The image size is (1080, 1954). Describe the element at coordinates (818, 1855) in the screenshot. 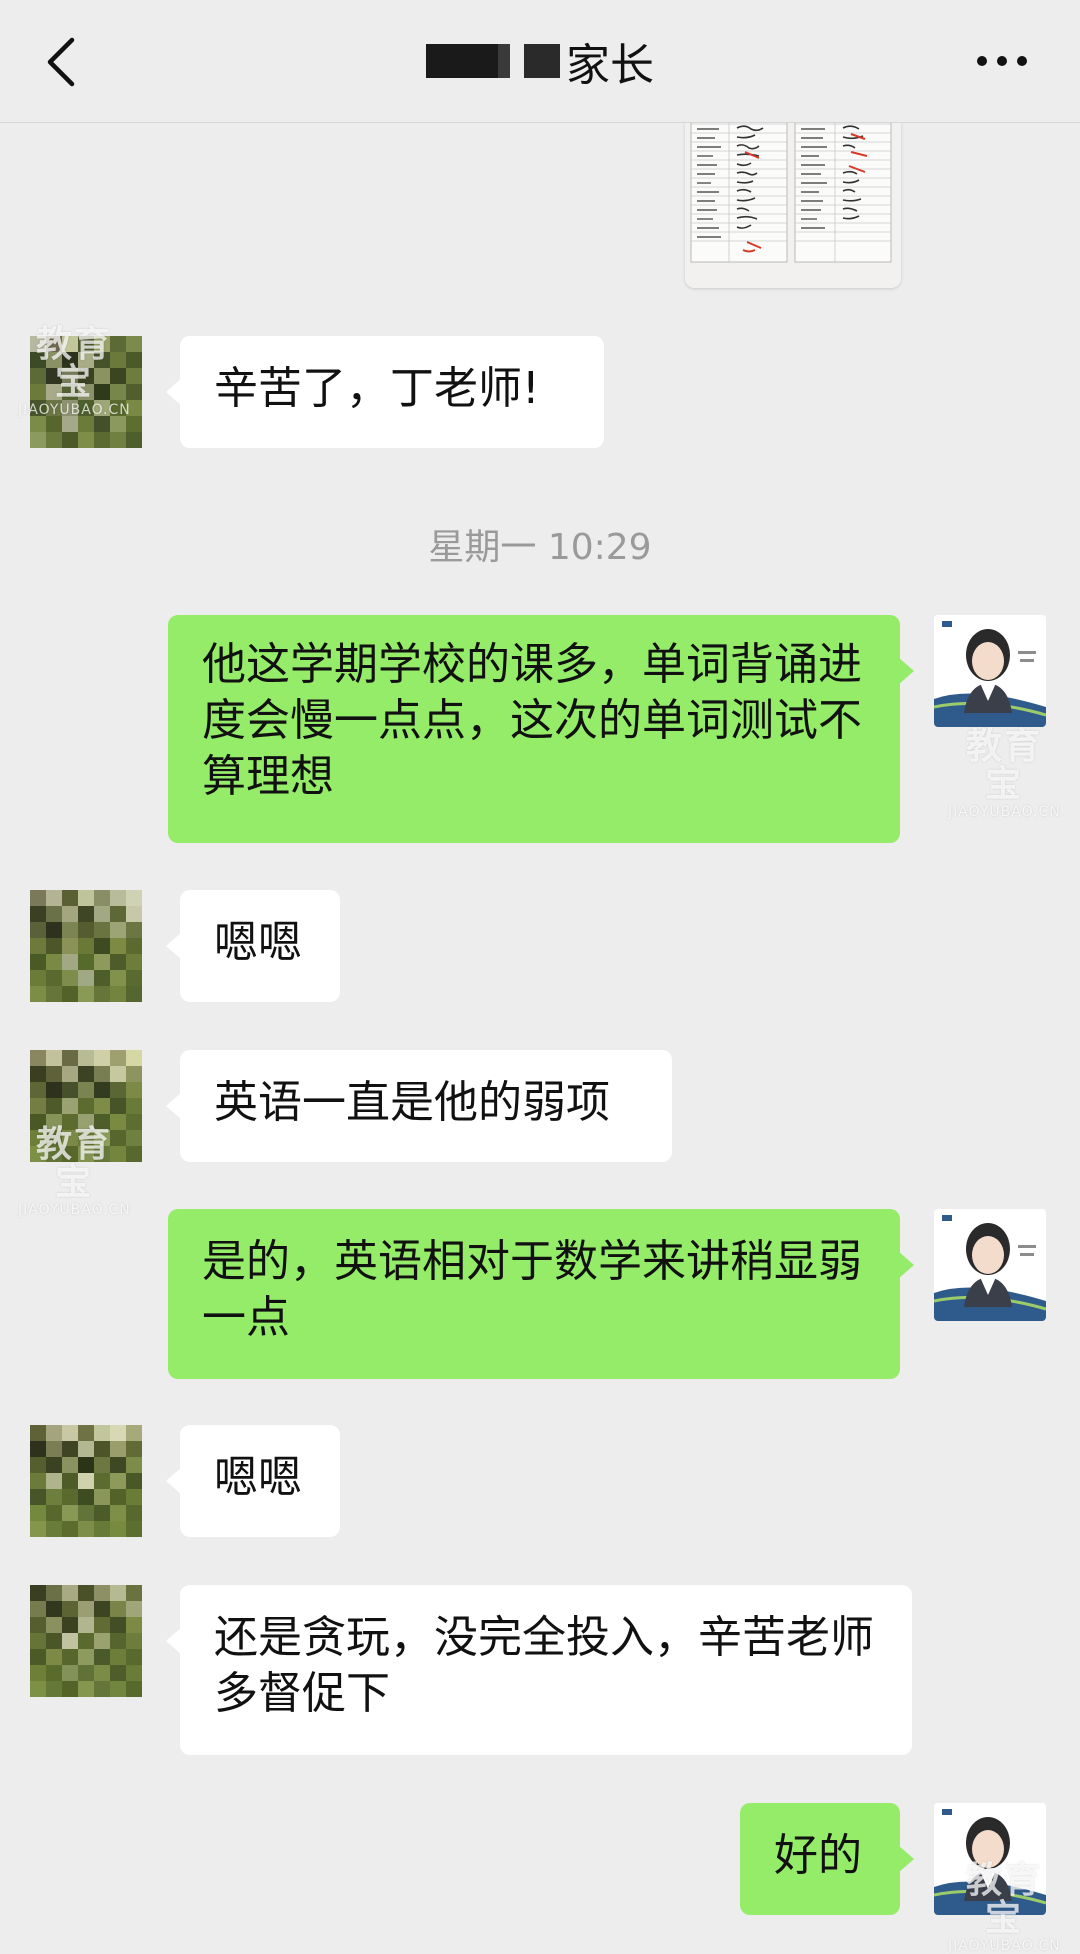

I see `message-text: 好的` at that location.